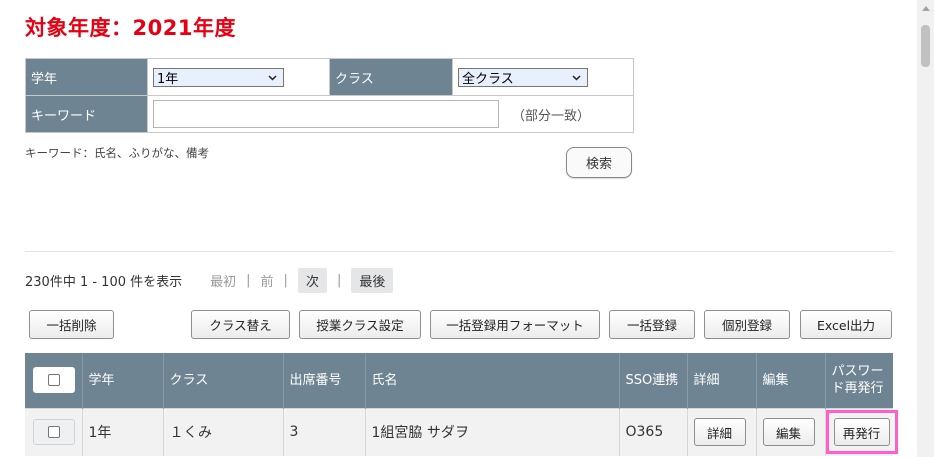 This screenshot has height=457, width=934. What do you see at coordinates (117, 153) in the screenshot?
I see `keyword-hint: キーワード：氏名、ふりがな、備考` at bounding box center [117, 153].